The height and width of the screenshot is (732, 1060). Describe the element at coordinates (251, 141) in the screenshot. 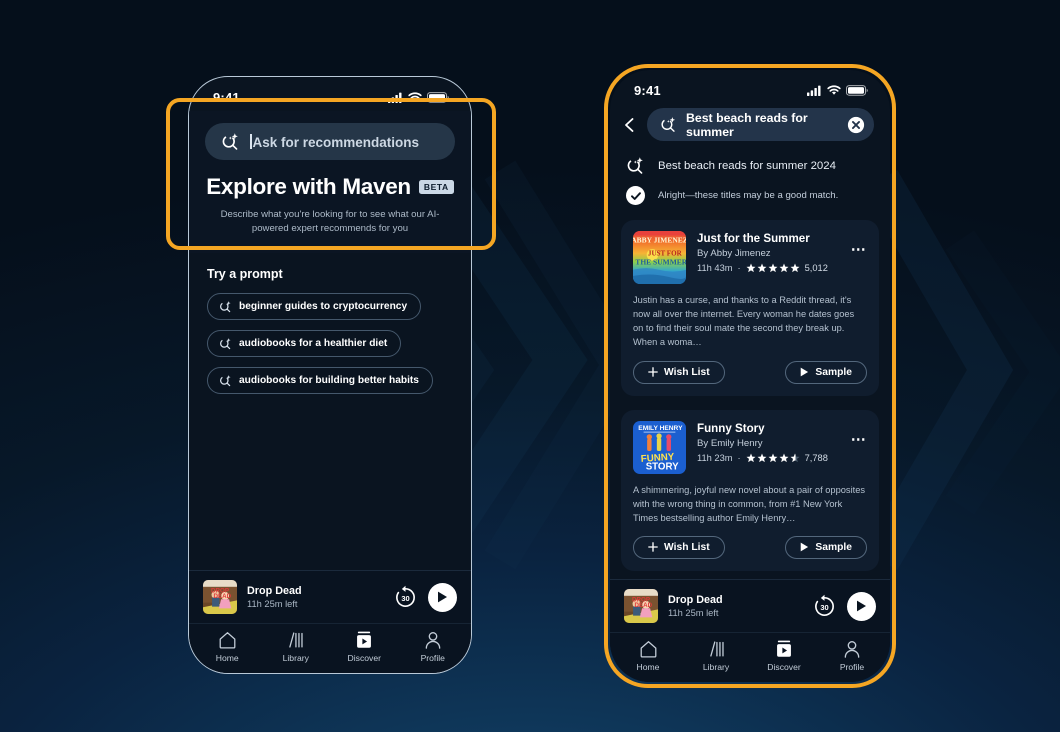

I see `text-caret` at that location.